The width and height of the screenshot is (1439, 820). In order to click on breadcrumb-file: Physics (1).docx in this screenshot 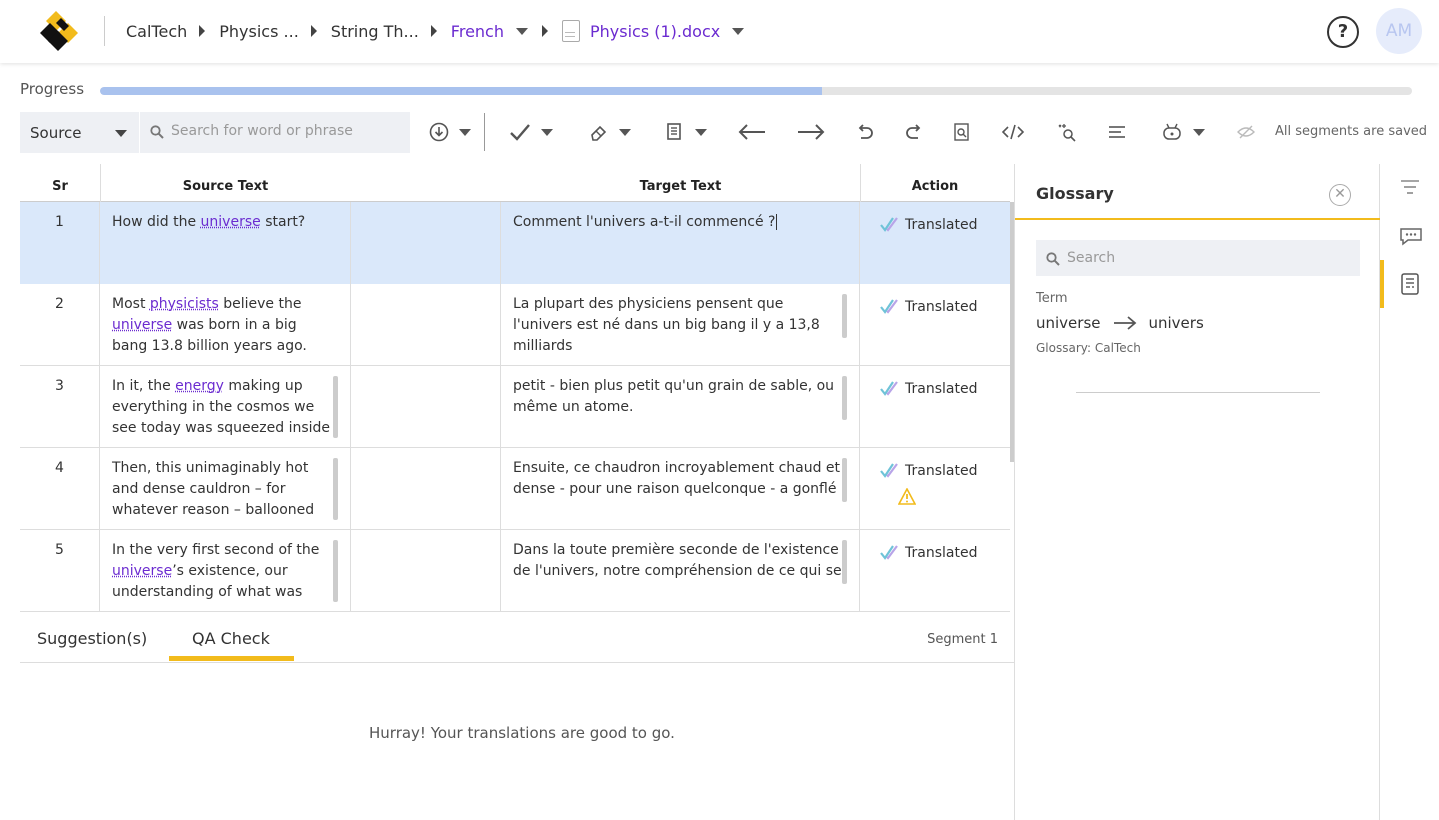, I will do `click(655, 31)`.